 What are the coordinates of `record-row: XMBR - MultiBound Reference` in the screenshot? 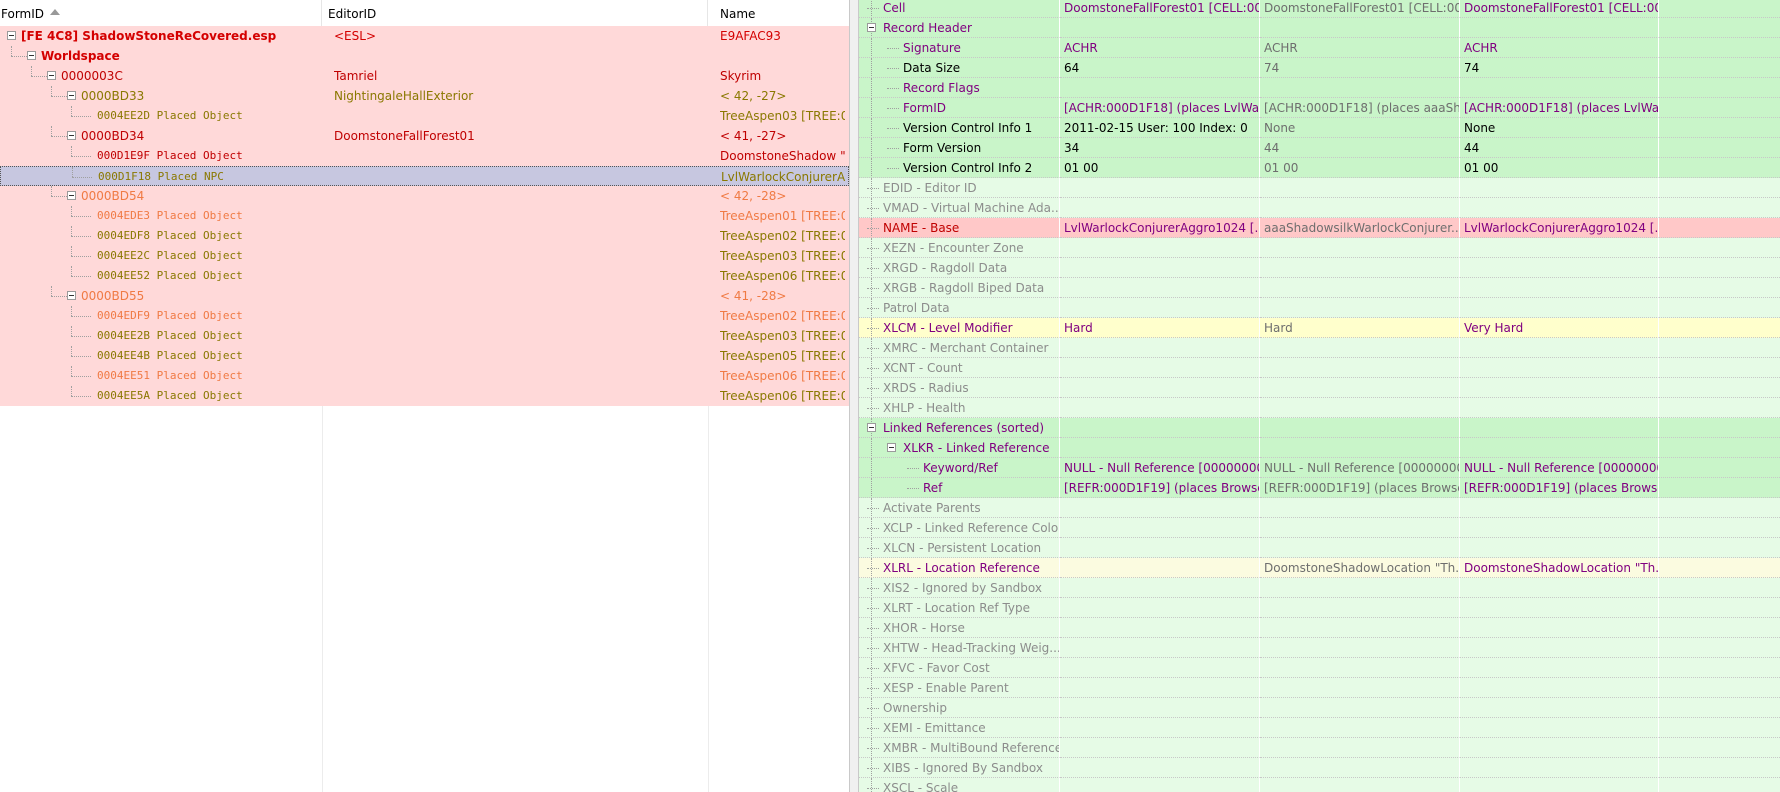 It's located at (1319, 748).